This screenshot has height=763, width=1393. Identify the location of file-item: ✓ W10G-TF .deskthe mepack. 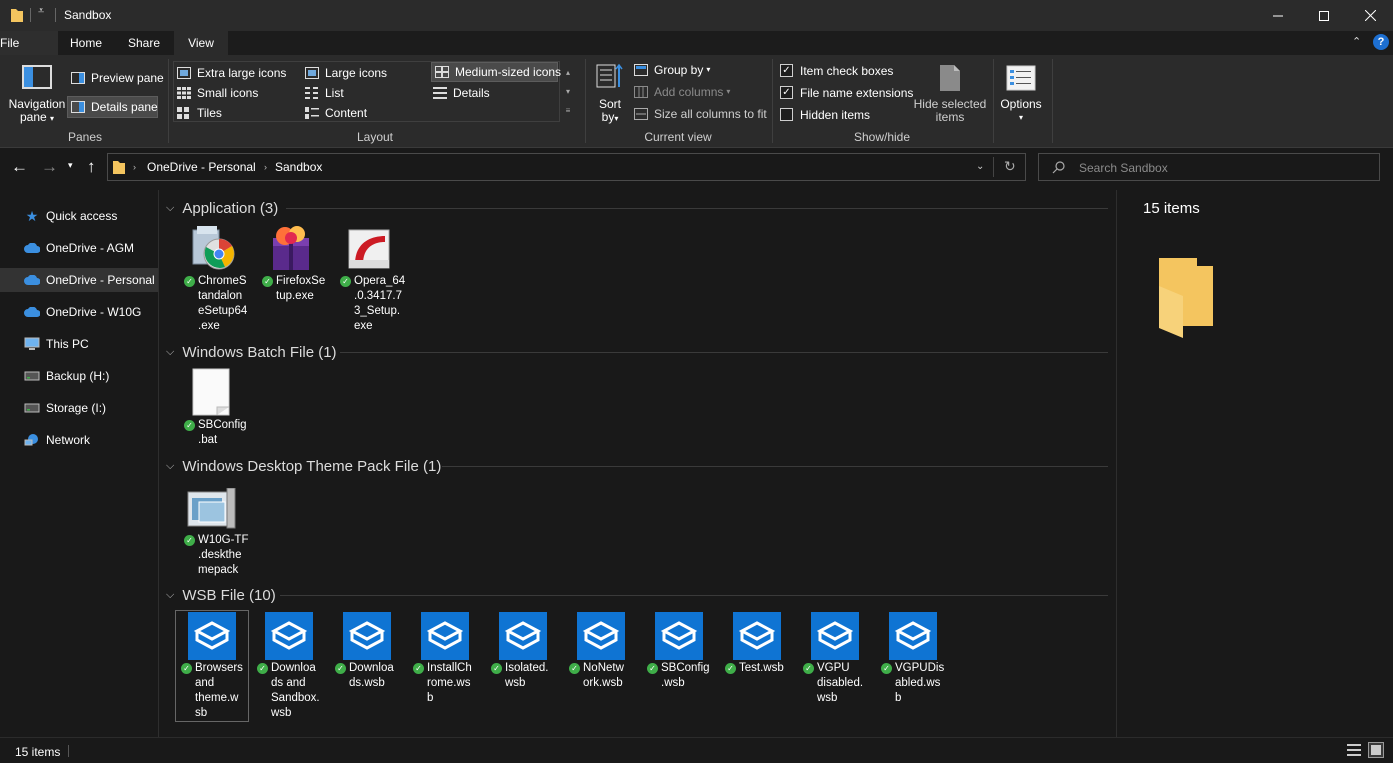
(216, 536).